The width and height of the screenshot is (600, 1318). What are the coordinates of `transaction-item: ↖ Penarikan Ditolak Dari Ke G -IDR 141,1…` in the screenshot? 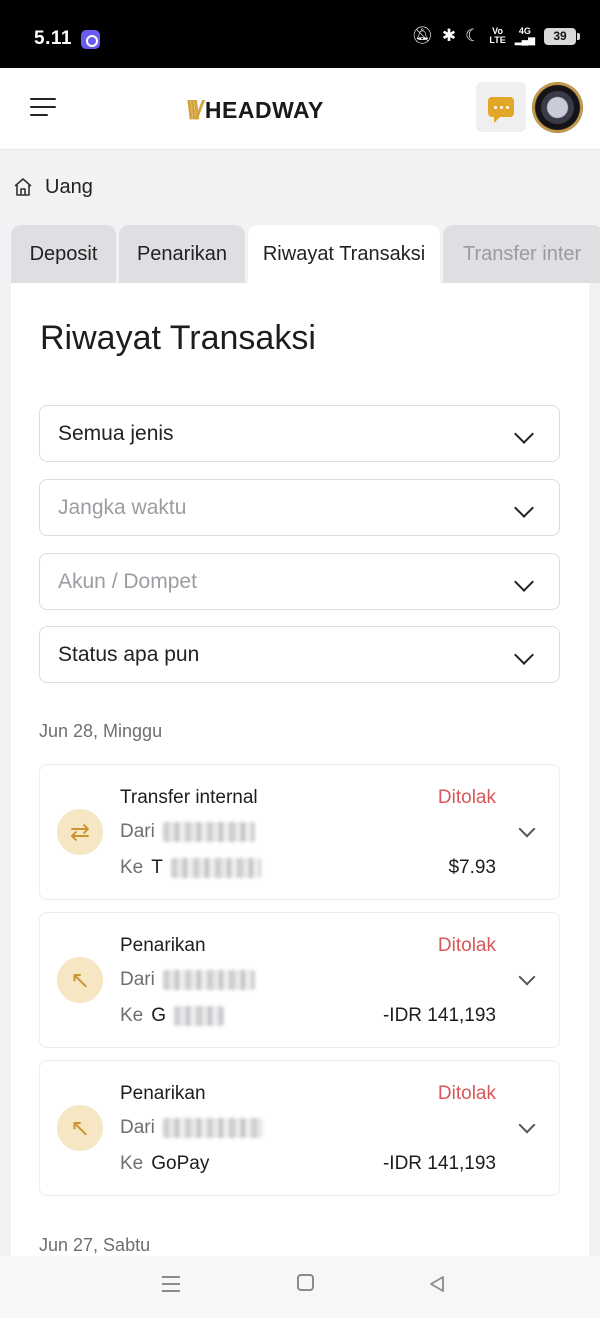 It's located at (299, 980).